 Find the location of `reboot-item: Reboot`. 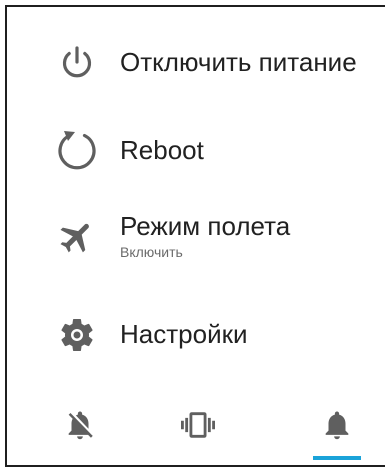

reboot-item: Reboot is located at coordinates (196, 149).